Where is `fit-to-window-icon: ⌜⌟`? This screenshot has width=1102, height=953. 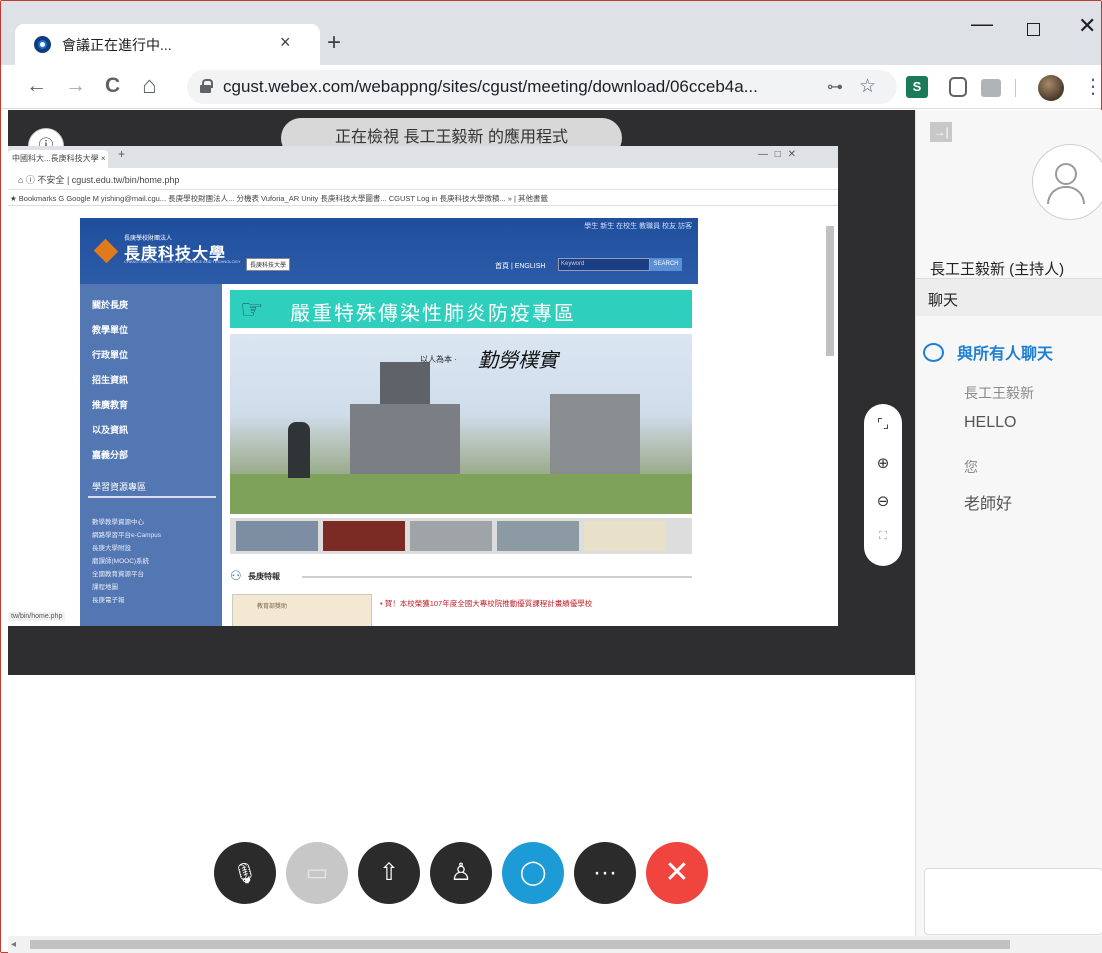 fit-to-window-icon: ⌜⌟ is located at coordinates (883, 424).